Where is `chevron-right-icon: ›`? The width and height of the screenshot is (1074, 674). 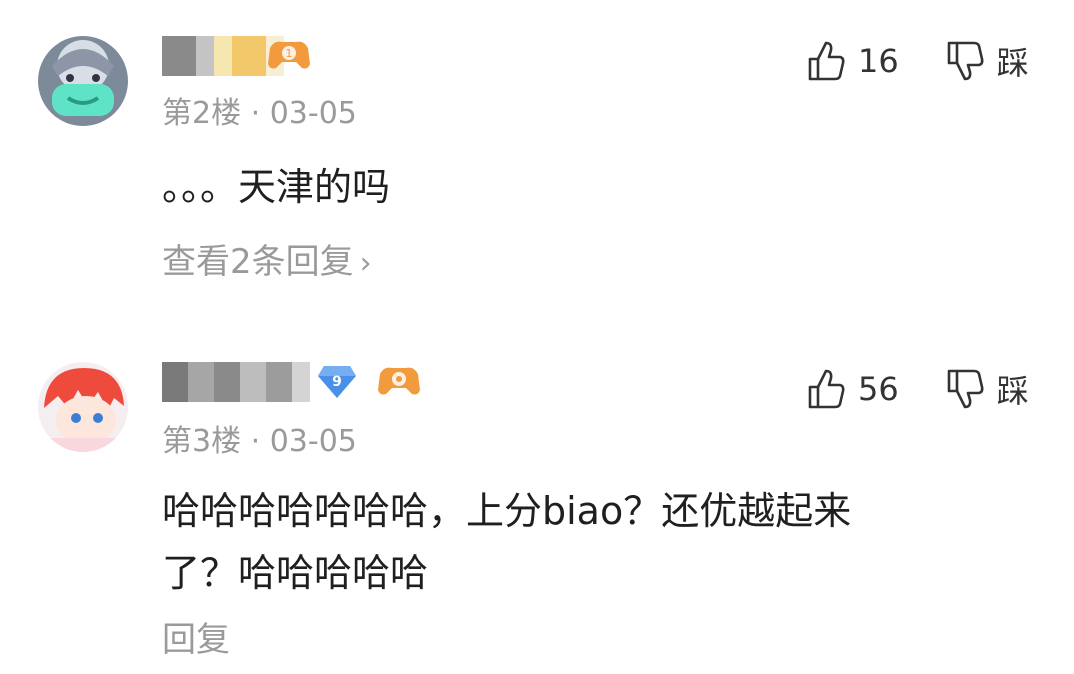
chevron-right-icon: › is located at coordinates (365, 263).